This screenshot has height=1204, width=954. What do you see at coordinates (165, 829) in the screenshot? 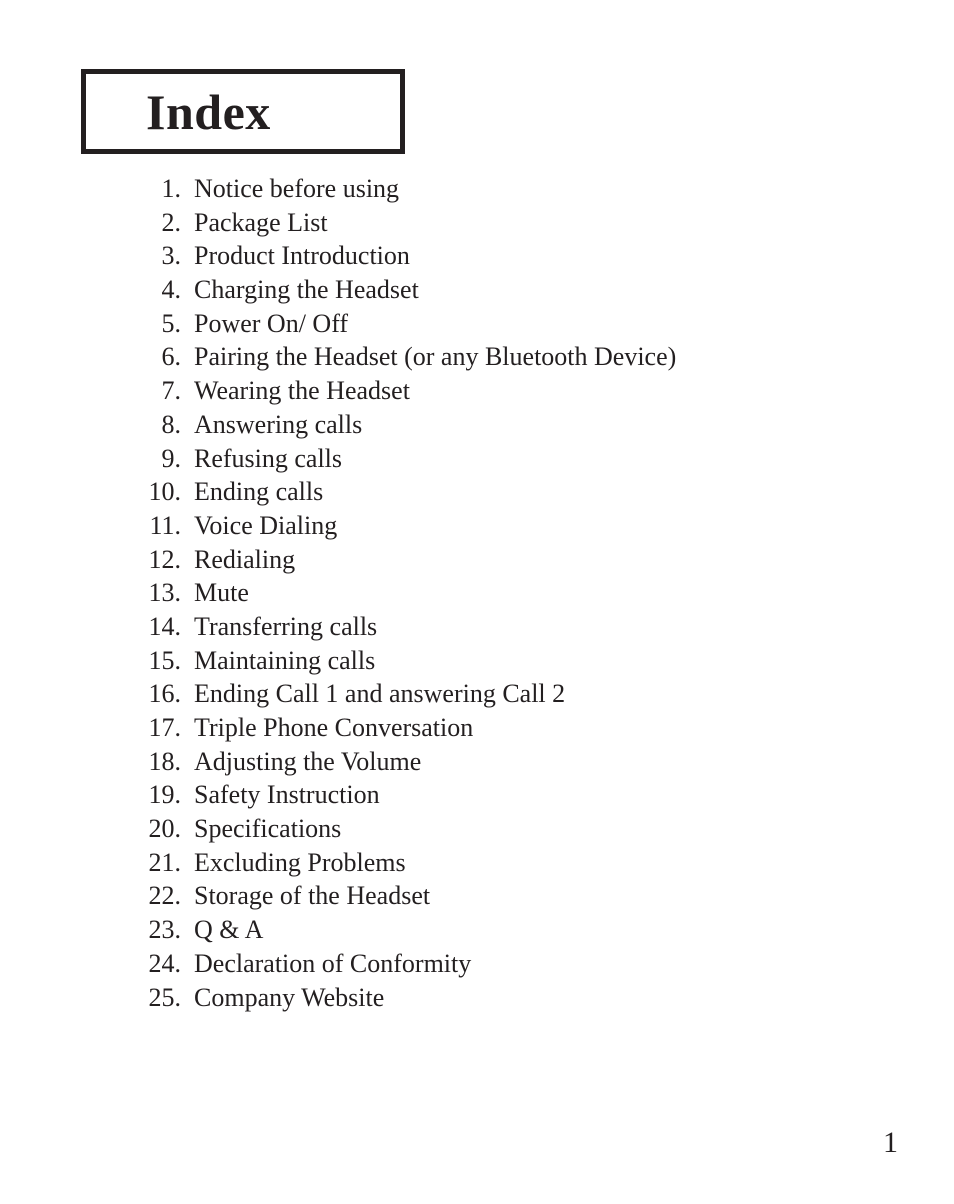
I see `index-item-number: 20.` at bounding box center [165, 829].